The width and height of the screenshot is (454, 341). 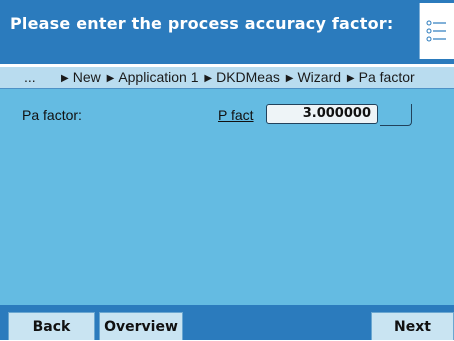 I want to click on breadcrumb-item-new: New, so click(x=87, y=77).